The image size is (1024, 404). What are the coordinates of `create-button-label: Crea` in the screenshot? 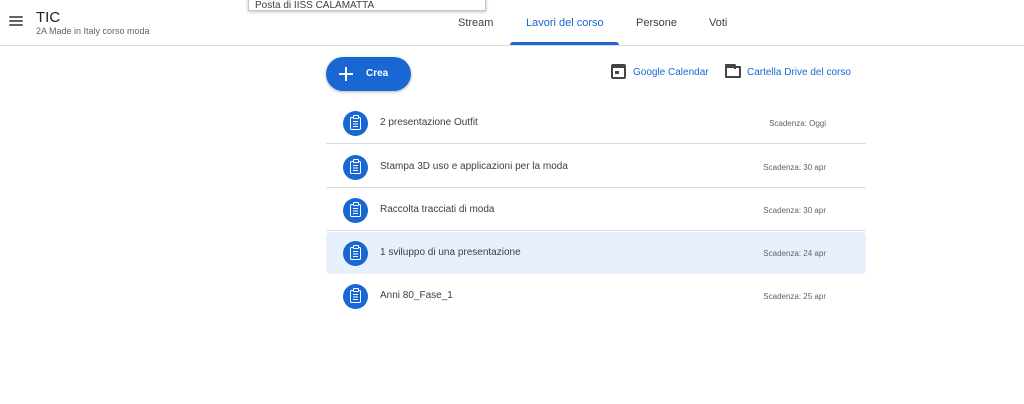 It's located at (377, 73).